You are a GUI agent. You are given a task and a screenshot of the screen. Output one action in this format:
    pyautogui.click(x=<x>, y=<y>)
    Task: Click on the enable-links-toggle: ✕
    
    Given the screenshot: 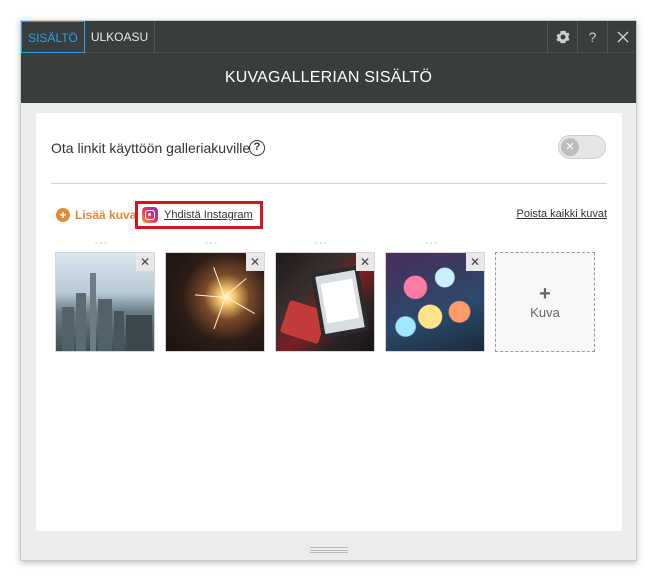 What is the action you would take?
    pyautogui.click(x=582, y=147)
    